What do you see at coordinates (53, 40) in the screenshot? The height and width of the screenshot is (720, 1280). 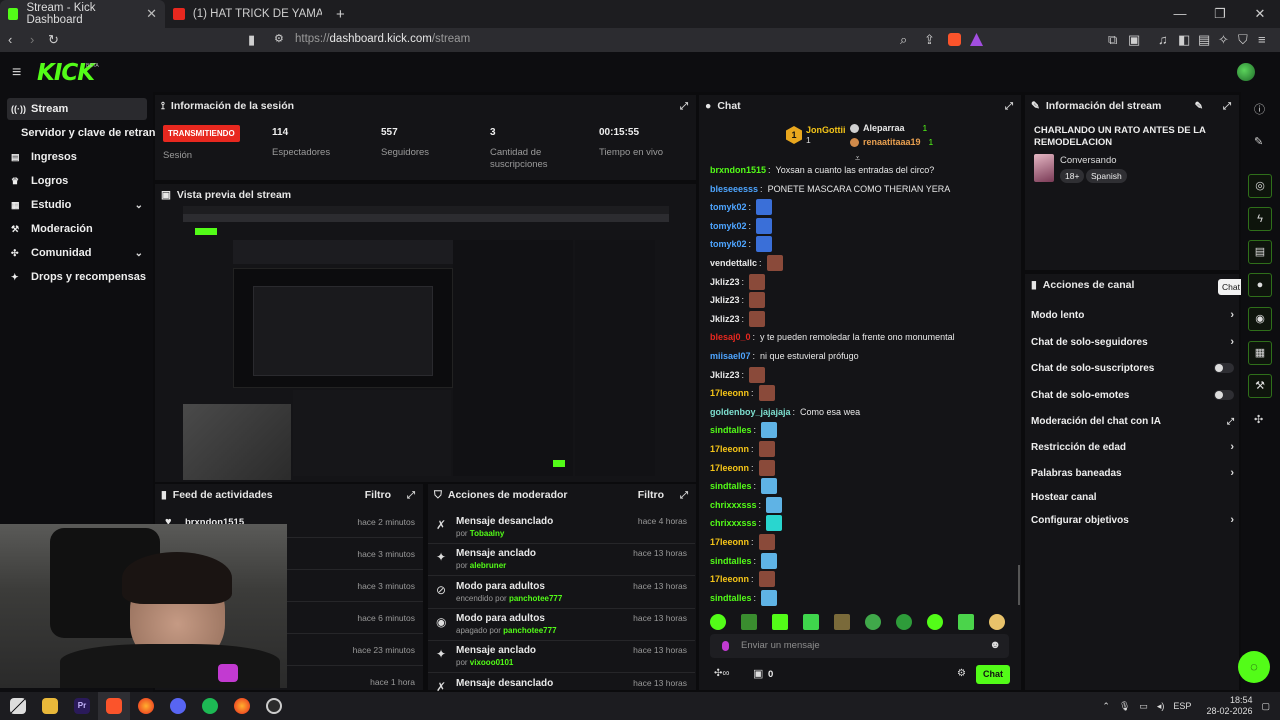 I see `reload-icon: ↻` at bounding box center [53, 40].